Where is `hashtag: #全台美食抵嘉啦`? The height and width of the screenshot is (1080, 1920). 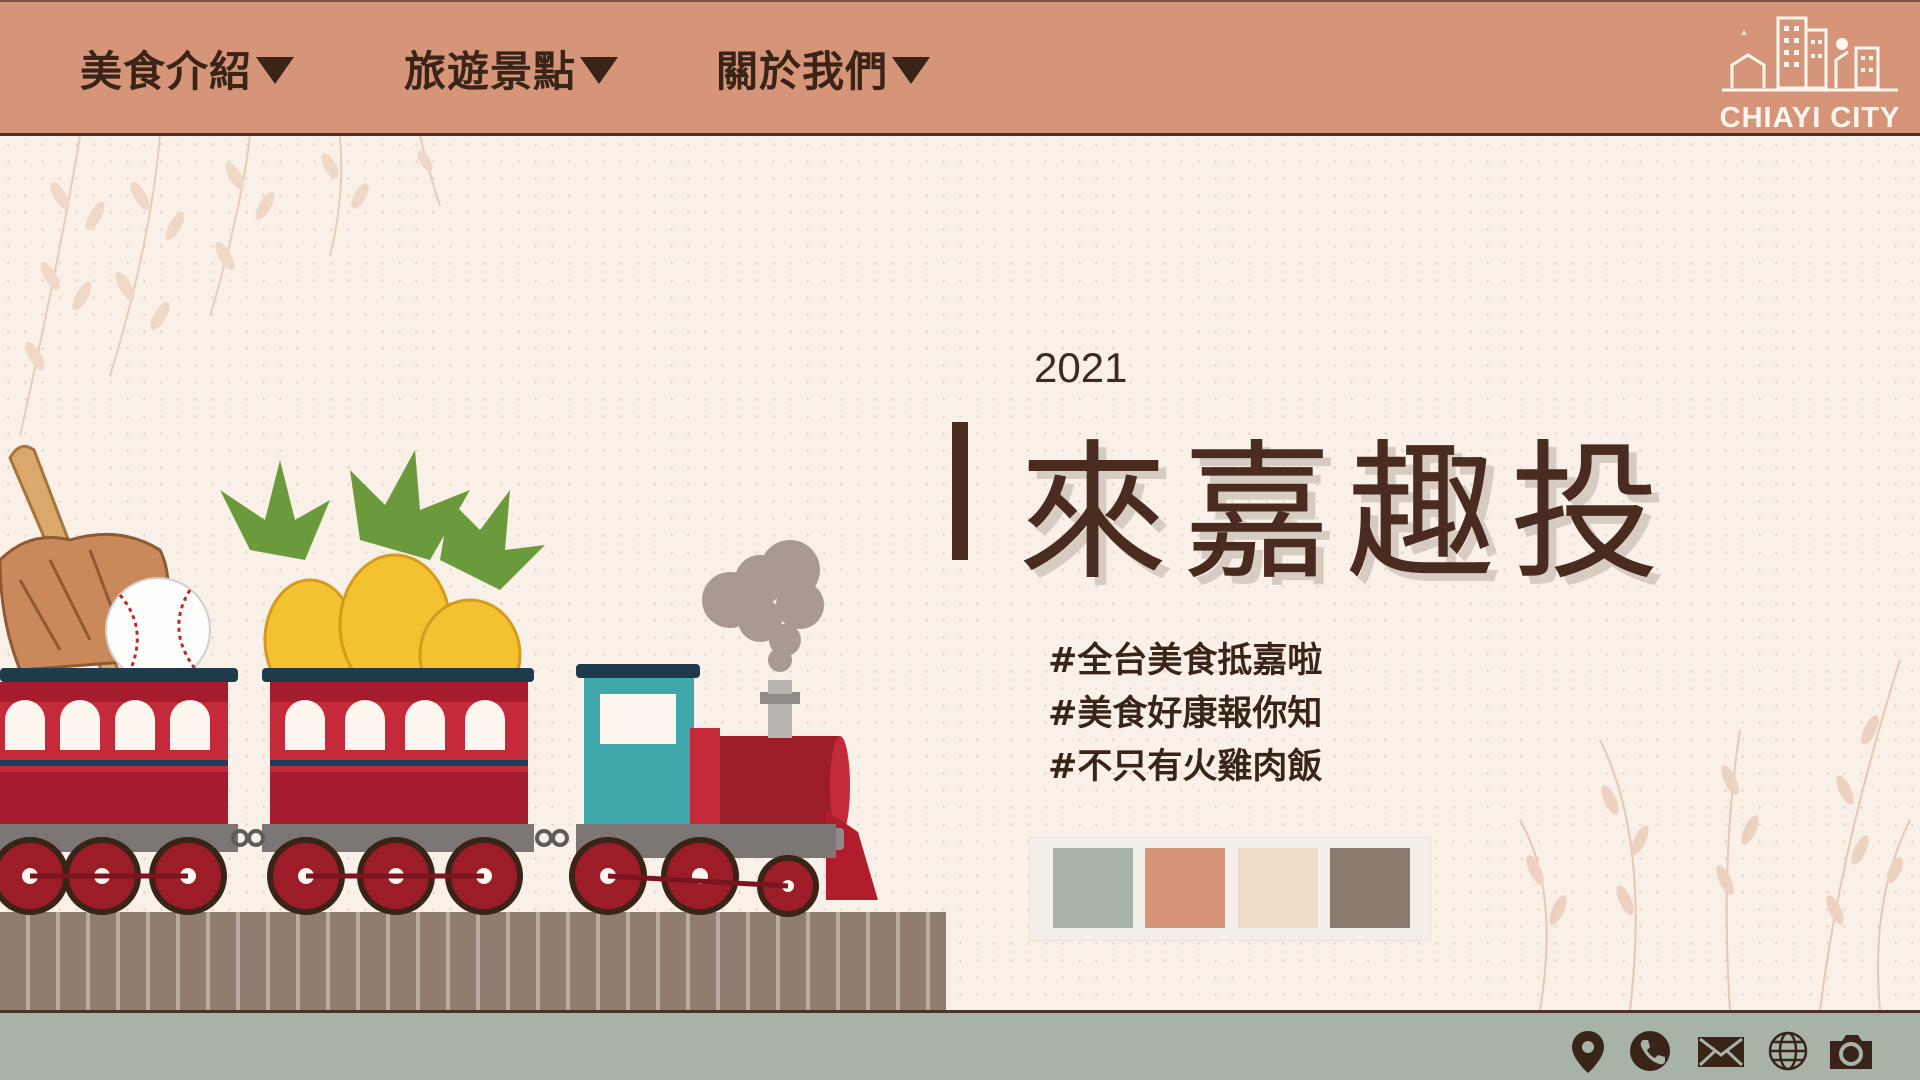
hashtag: #全台美食抵嘉啦 is located at coordinates (1185, 661).